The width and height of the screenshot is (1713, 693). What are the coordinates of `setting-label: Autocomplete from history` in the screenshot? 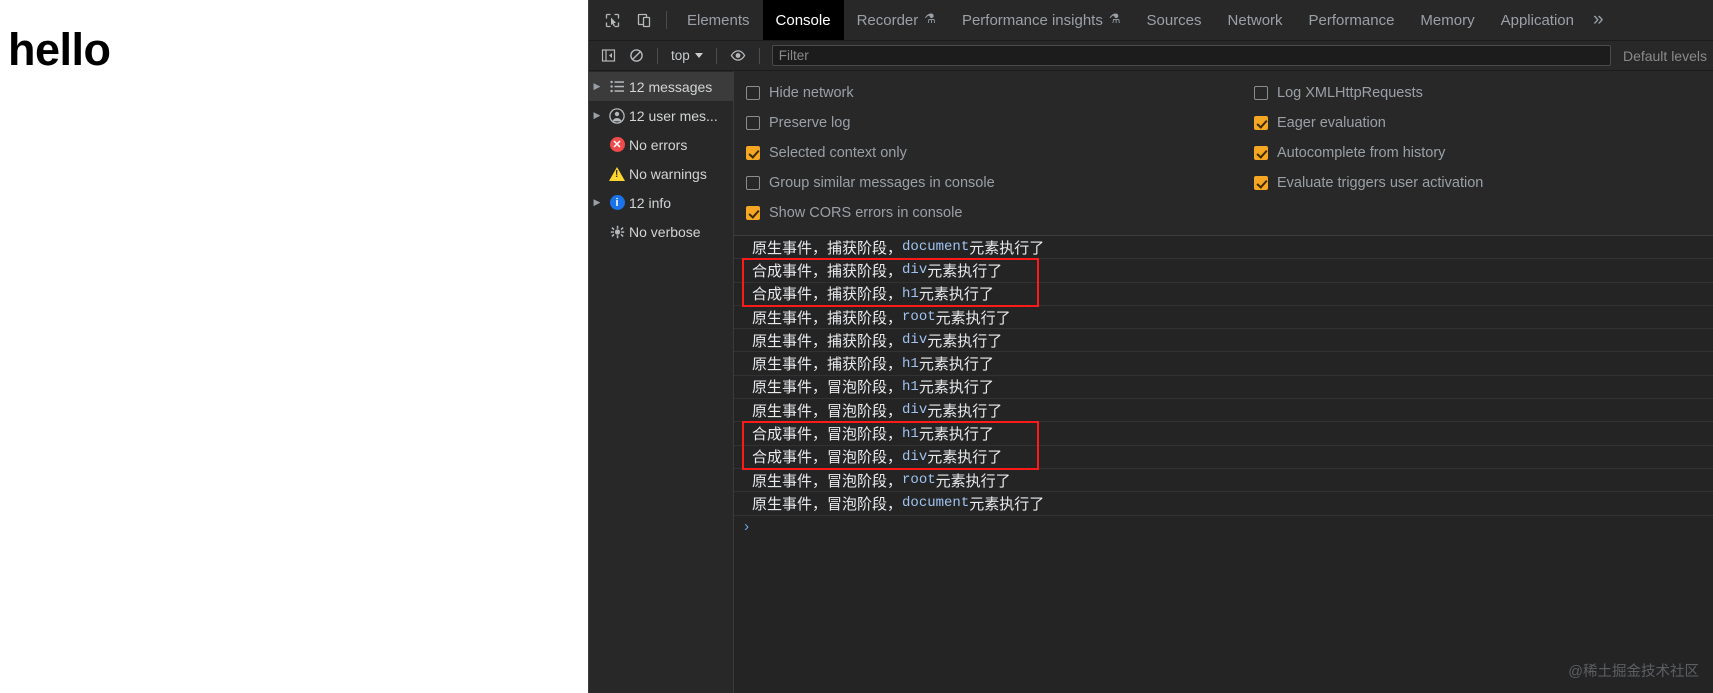 It's located at (1361, 153).